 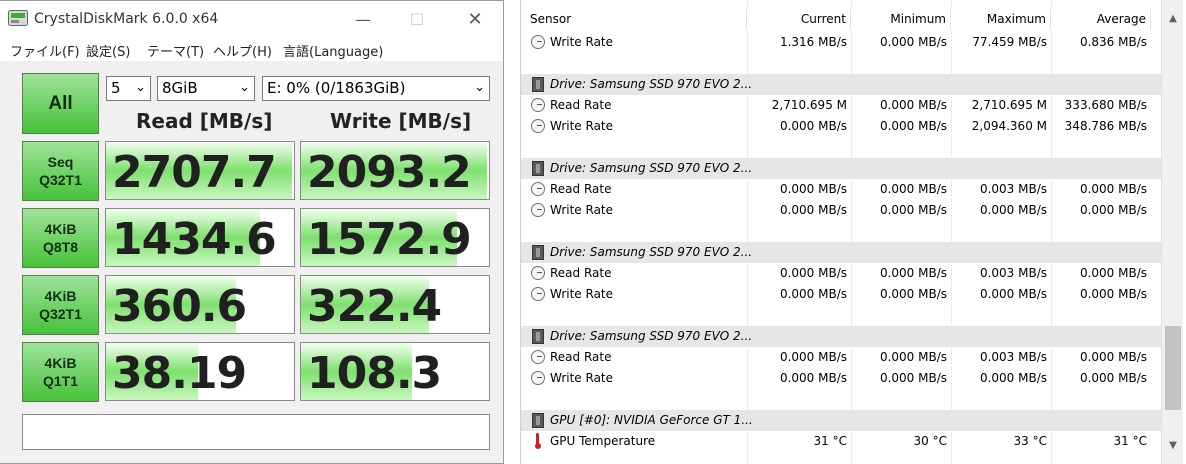 I want to click on test-label-queue: Q32T1, so click(x=60, y=314).